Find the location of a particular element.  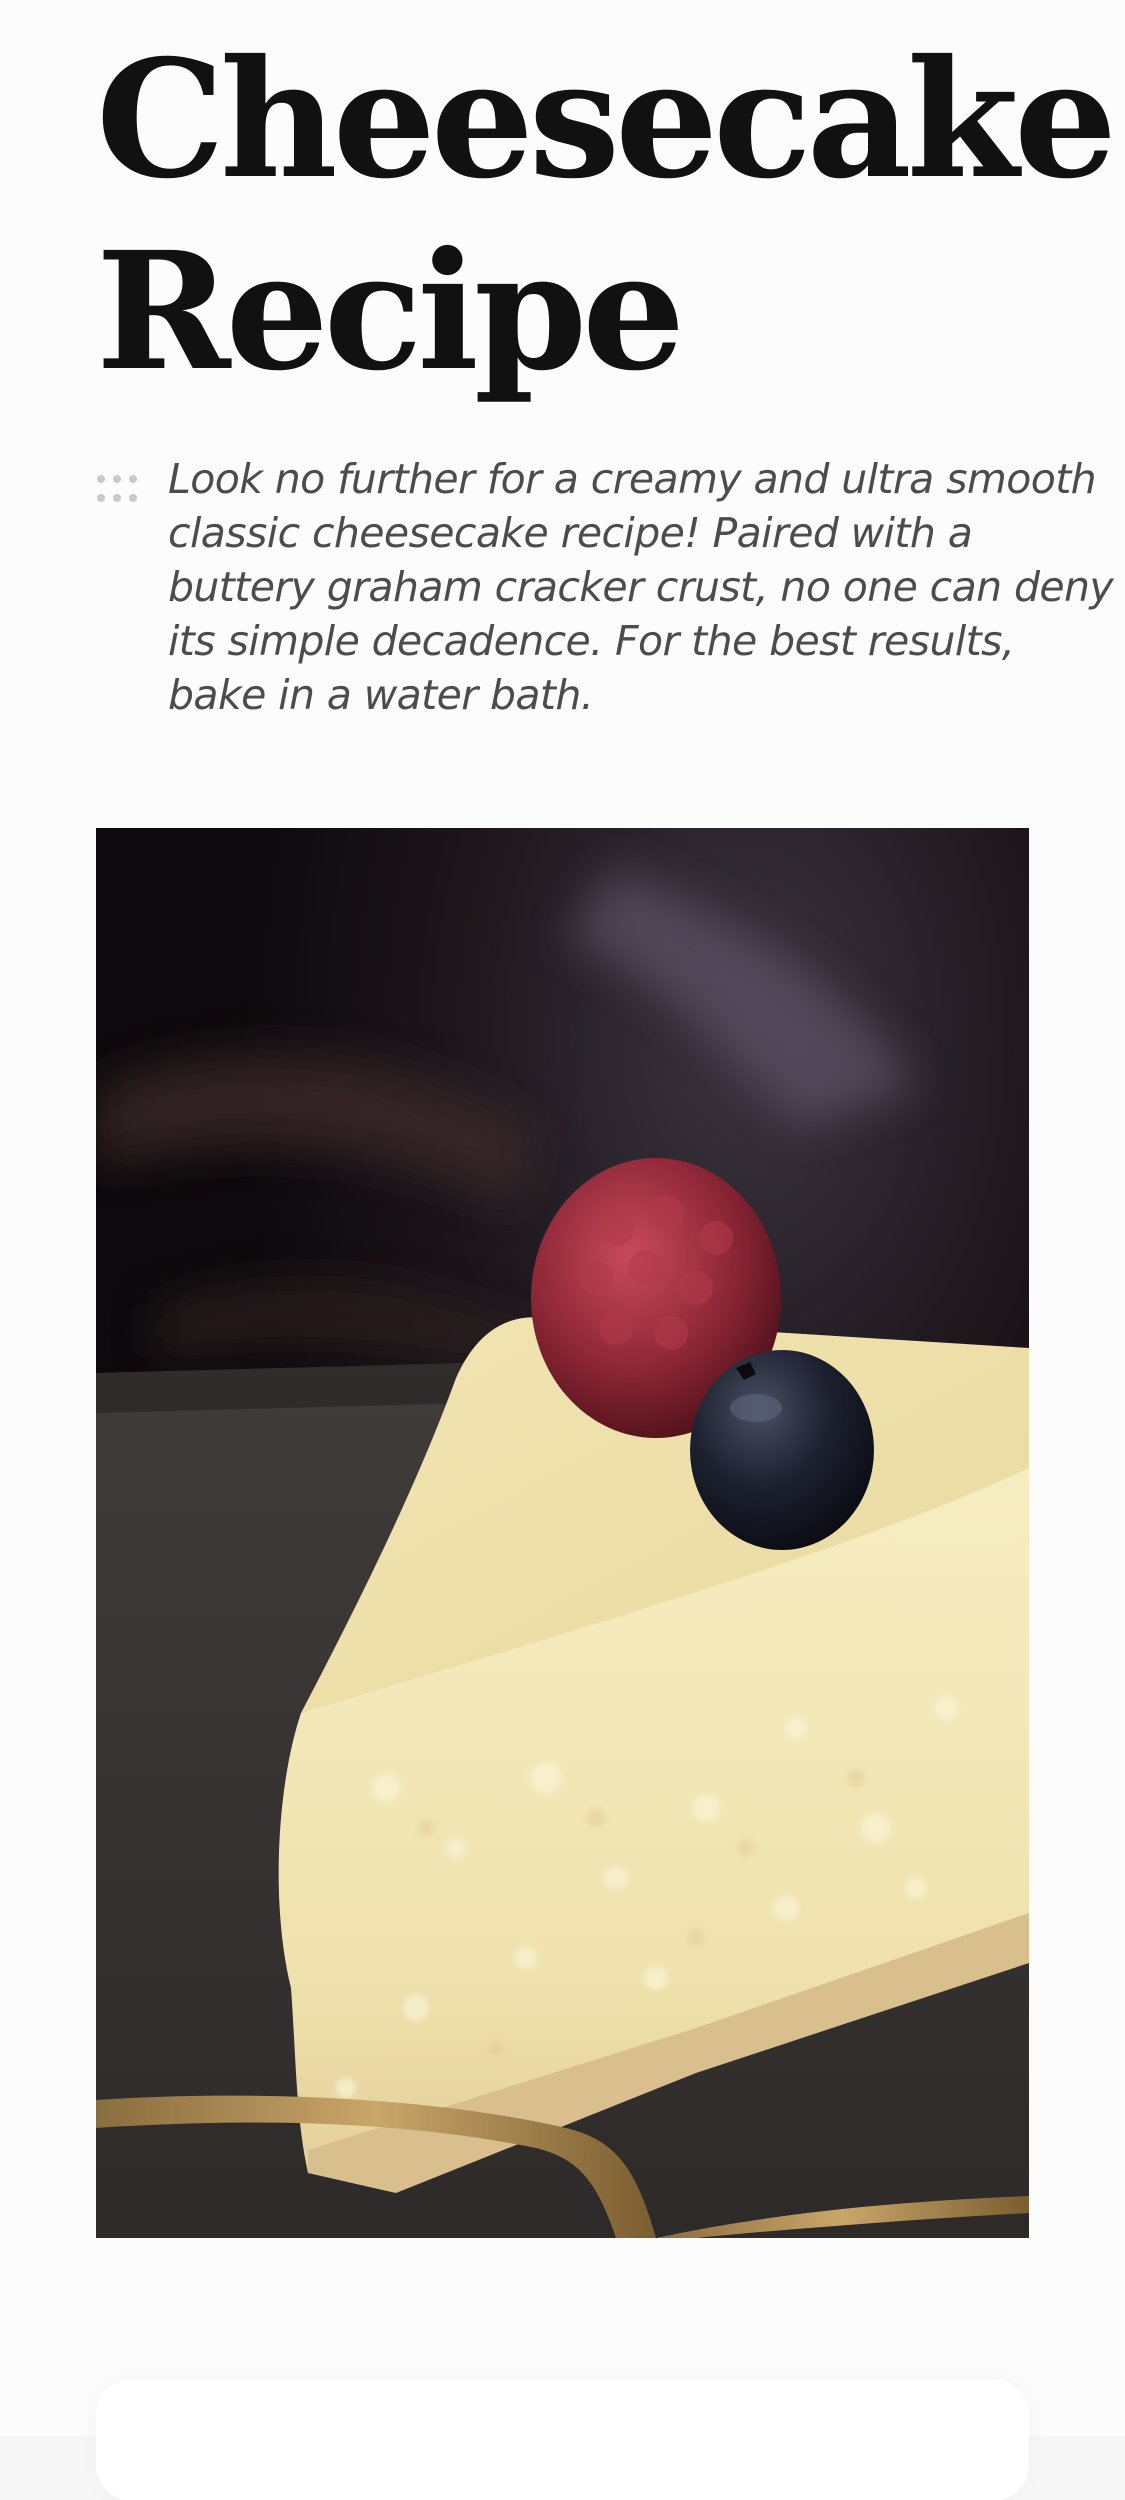

recipe-card is located at coordinates (562, 2440).